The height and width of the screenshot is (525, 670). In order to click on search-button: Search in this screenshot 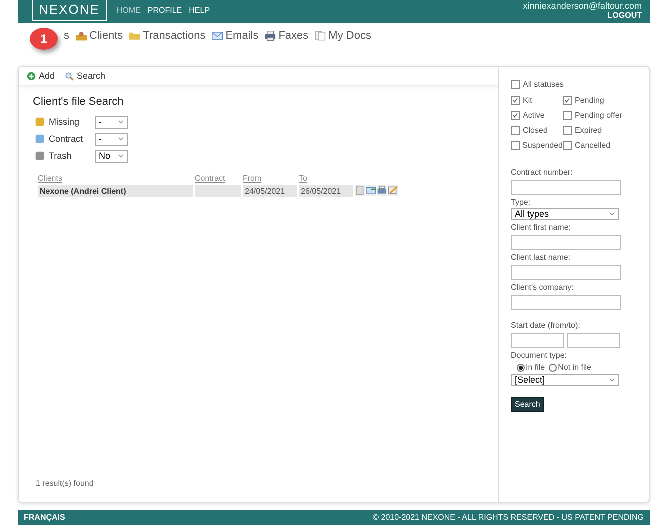, I will do `click(527, 404)`.